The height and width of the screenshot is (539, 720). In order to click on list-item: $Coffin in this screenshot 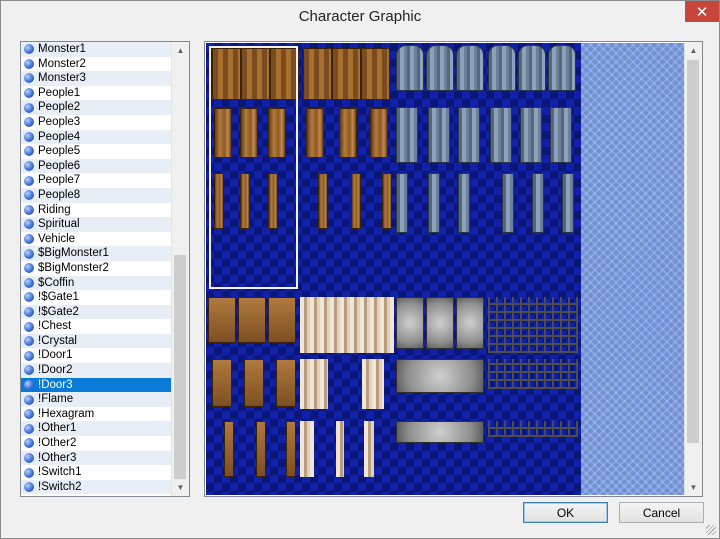, I will do `click(96, 283)`.